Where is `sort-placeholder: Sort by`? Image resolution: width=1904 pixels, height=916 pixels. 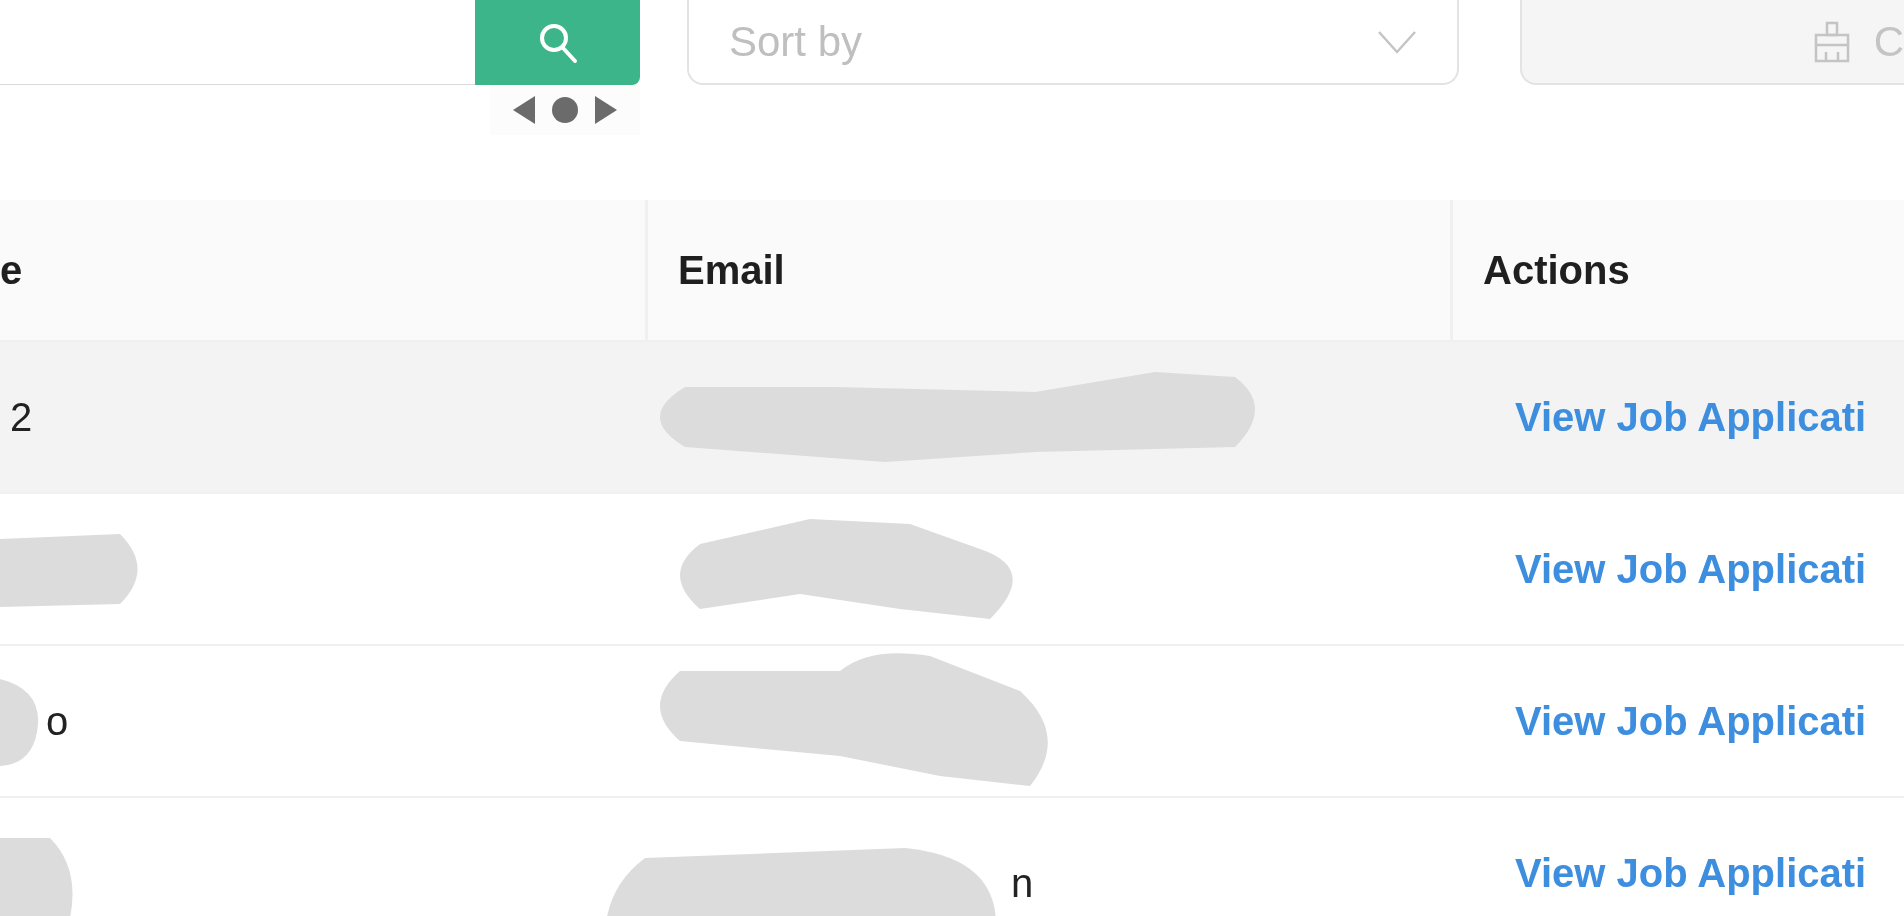
sort-placeholder: Sort by is located at coordinates (796, 41).